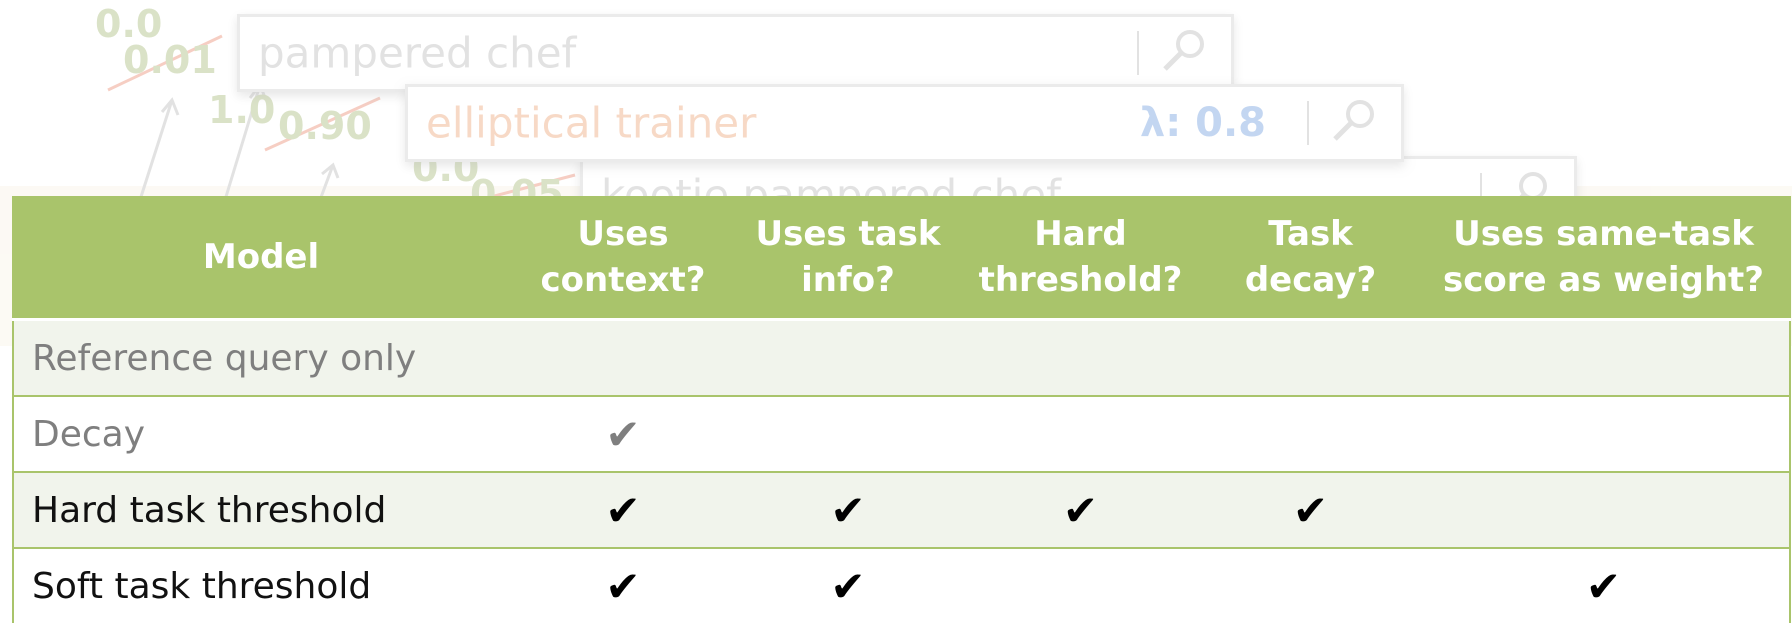 The width and height of the screenshot is (1792, 624). What do you see at coordinates (260, 509) in the screenshot?
I see `model-name: Hard task threshold` at bounding box center [260, 509].